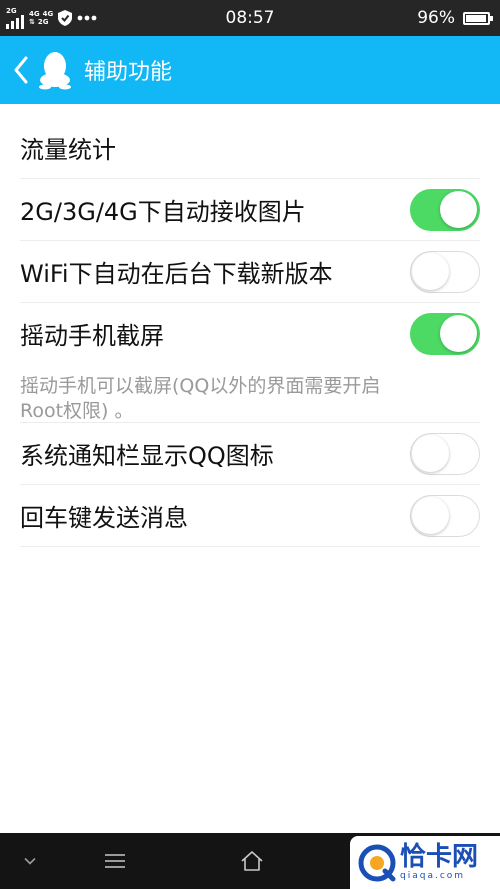 The height and width of the screenshot is (889, 500). I want to click on notification-icon-toggle, so click(445, 453).